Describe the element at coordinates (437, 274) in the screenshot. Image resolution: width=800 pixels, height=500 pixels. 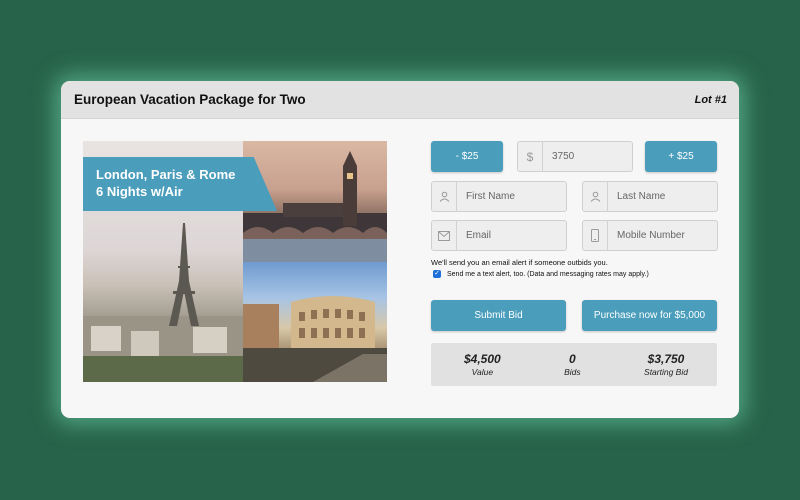
I see `text-alert-checkbox: ✓` at that location.